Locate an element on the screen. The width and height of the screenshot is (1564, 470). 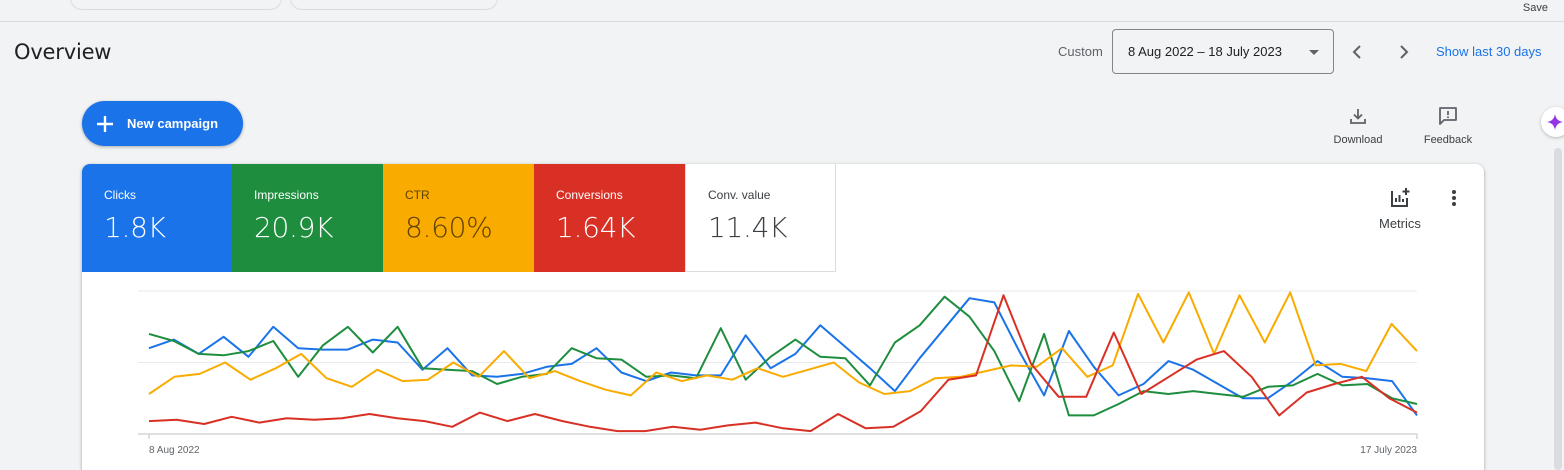
metrics-icon is located at coordinates (1400, 198).